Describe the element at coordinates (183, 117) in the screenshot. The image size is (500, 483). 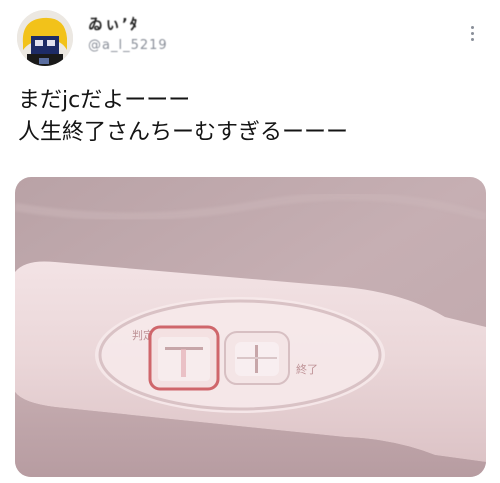
I see `tweet-text: まだjcだよーーー 人生終了さんちーむすぎるーーー` at that location.